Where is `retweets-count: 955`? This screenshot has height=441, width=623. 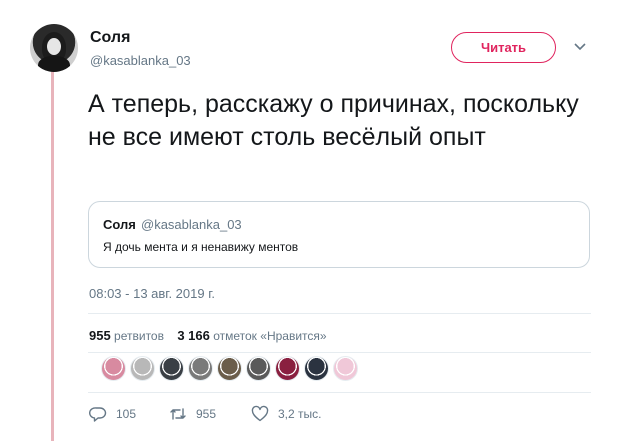
retweets-count: 955 is located at coordinates (100, 335).